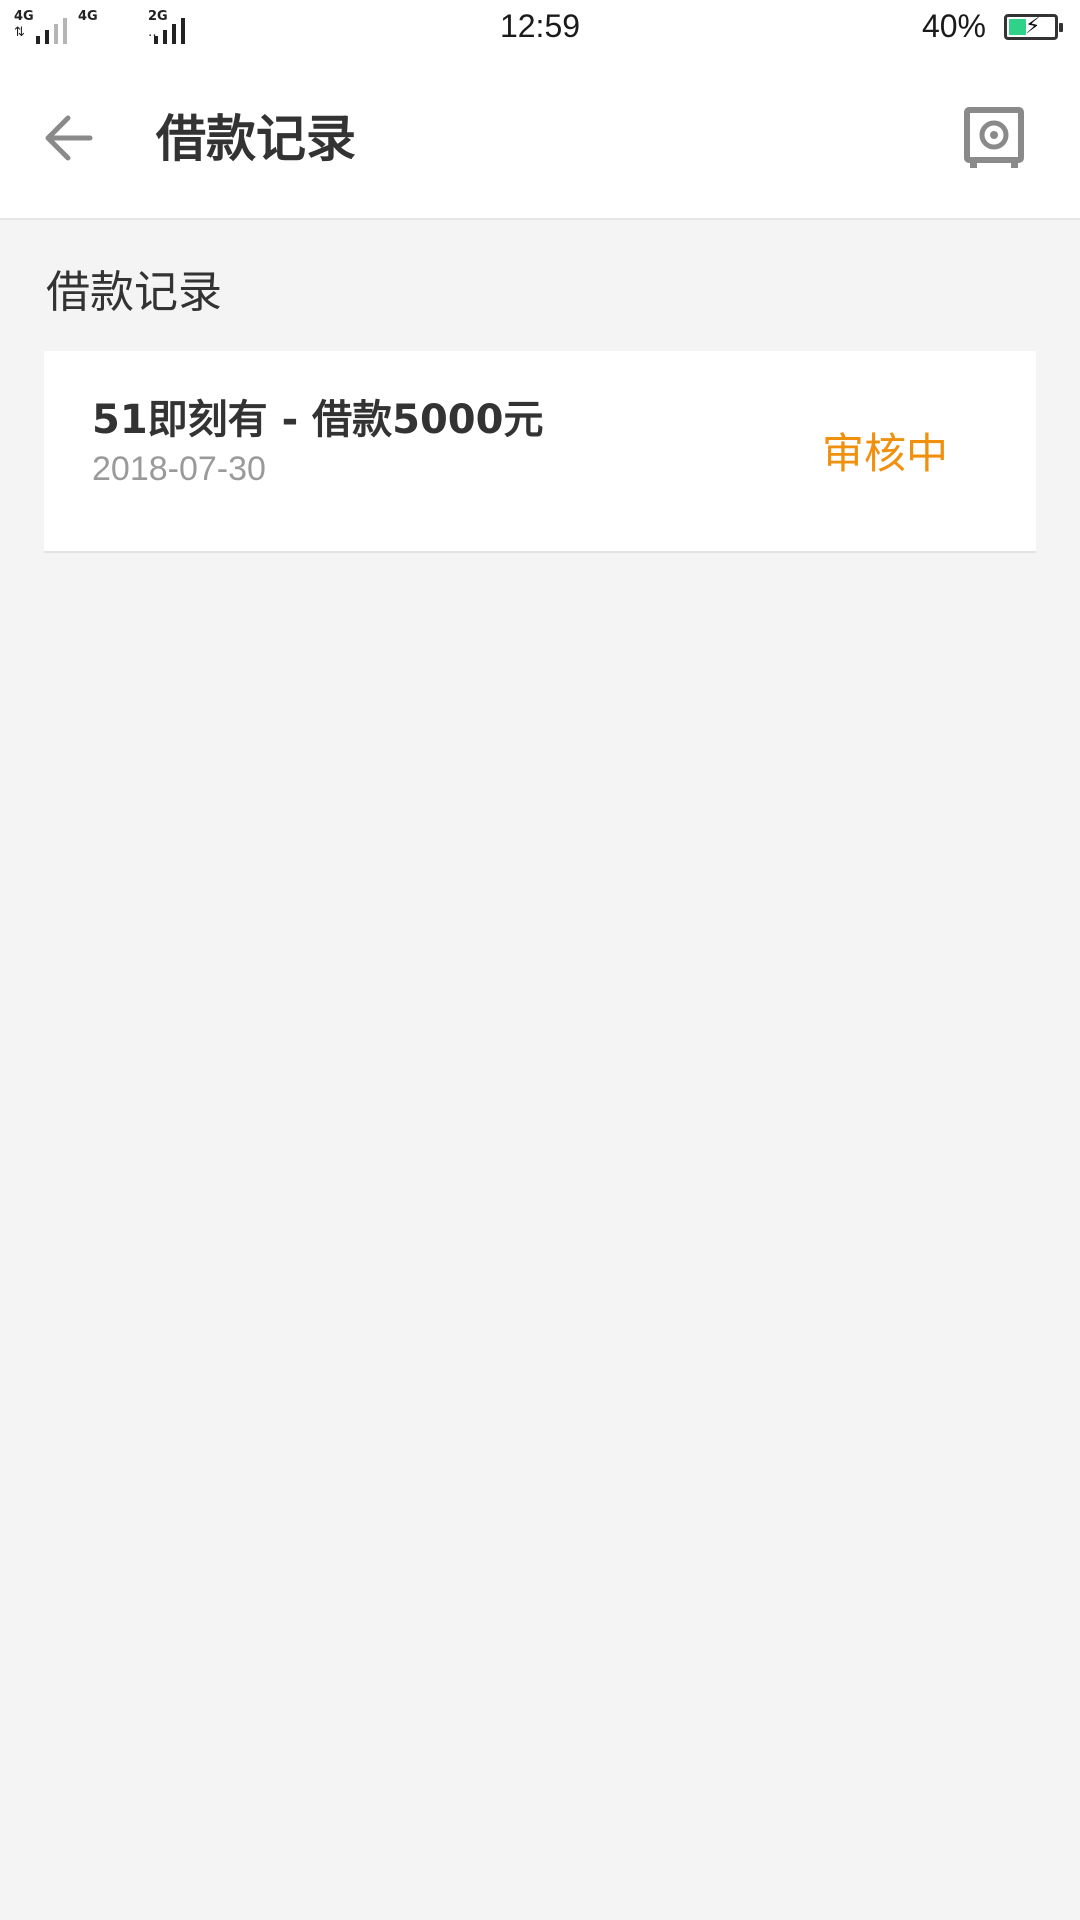 This screenshot has width=1080, height=1920. Describe the element at coordinates (540, 452) in the screenshot. I see `loan-record-item: 51即刻有 - 借款5000元 2018-07-30 审核中` at that location.